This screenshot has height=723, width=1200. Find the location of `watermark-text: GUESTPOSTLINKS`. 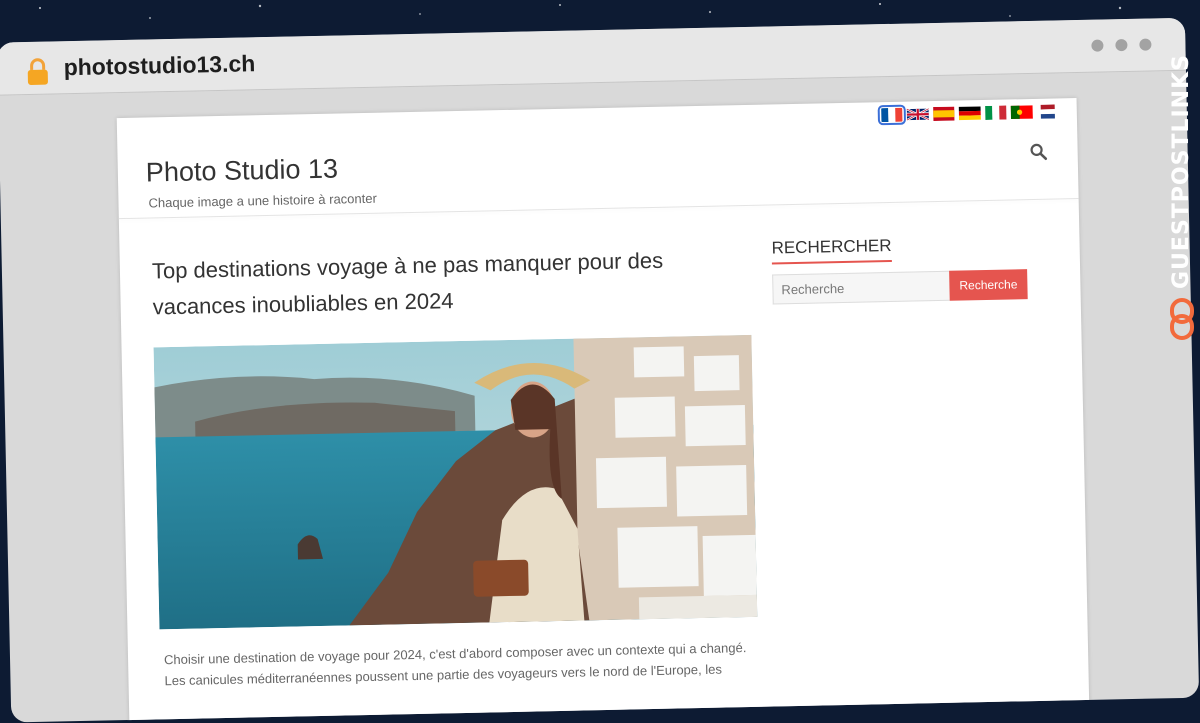

watermark-text: GUESTPOSTLINKS is located at coordinates (1181, 171).